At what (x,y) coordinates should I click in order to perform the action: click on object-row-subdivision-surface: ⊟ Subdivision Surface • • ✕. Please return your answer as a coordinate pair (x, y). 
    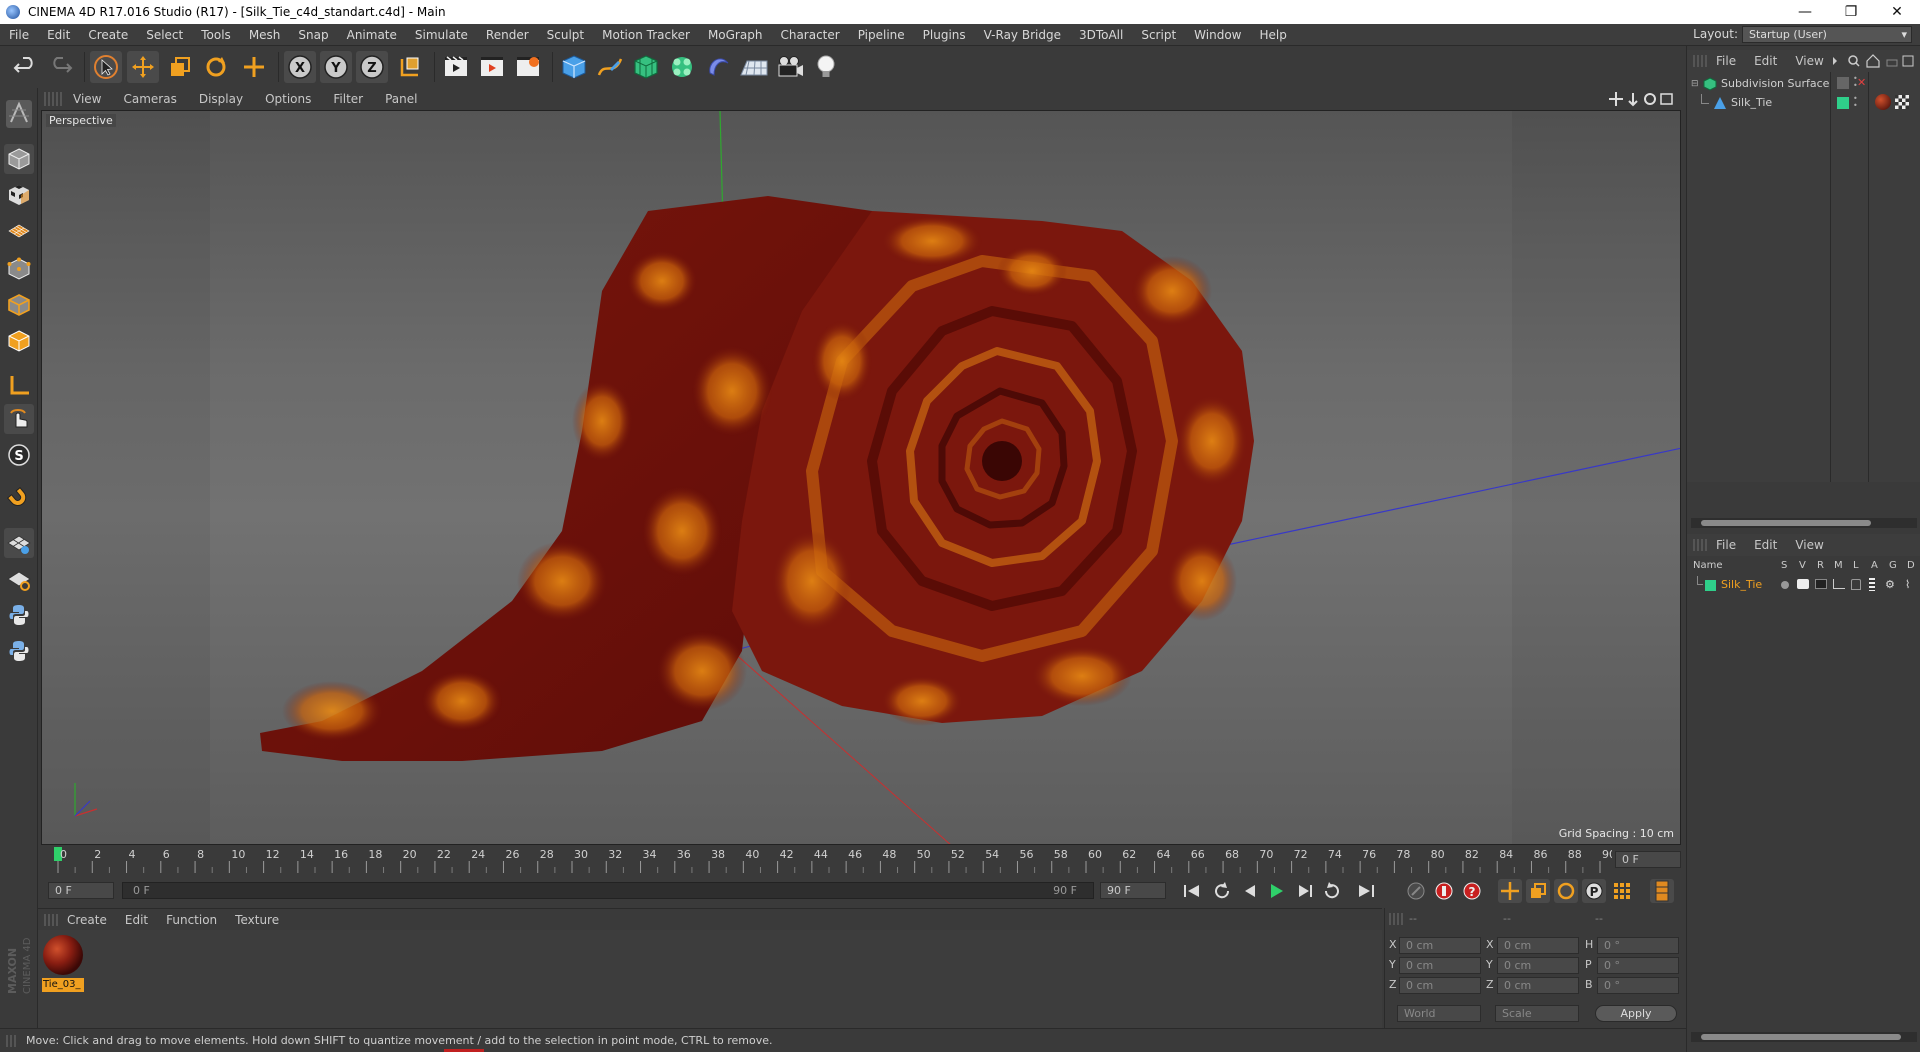
    Looking at the image, I should click on (1803, 84).